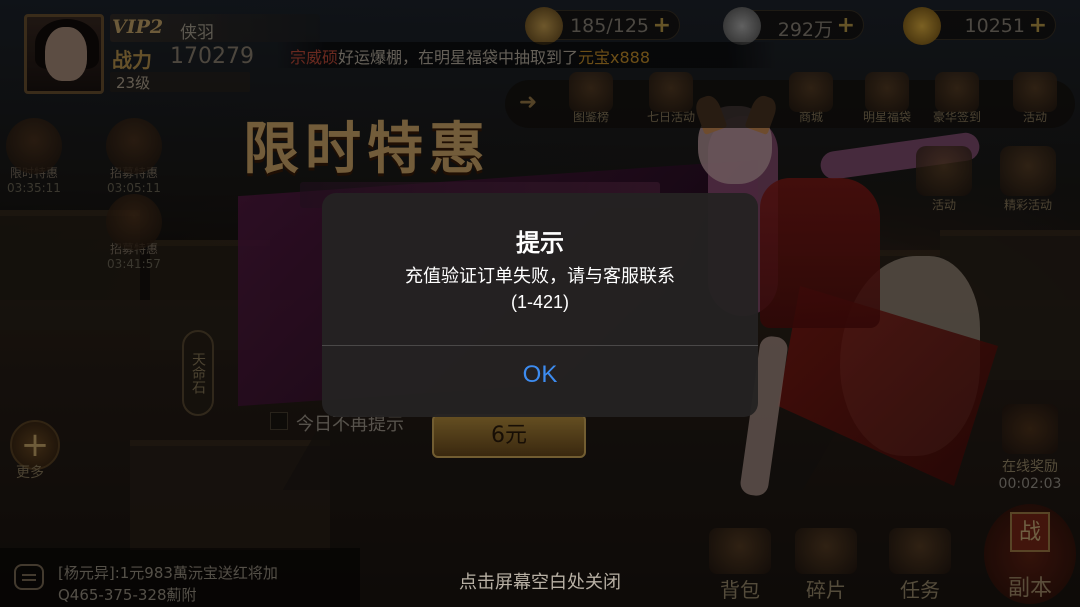 The width and height of the screenshot is (1080, 607). What do you see at coordinates (540, 302) in the screenshot?
I see `alert-error-code: (1-421)` at bounding box center [540, 302].